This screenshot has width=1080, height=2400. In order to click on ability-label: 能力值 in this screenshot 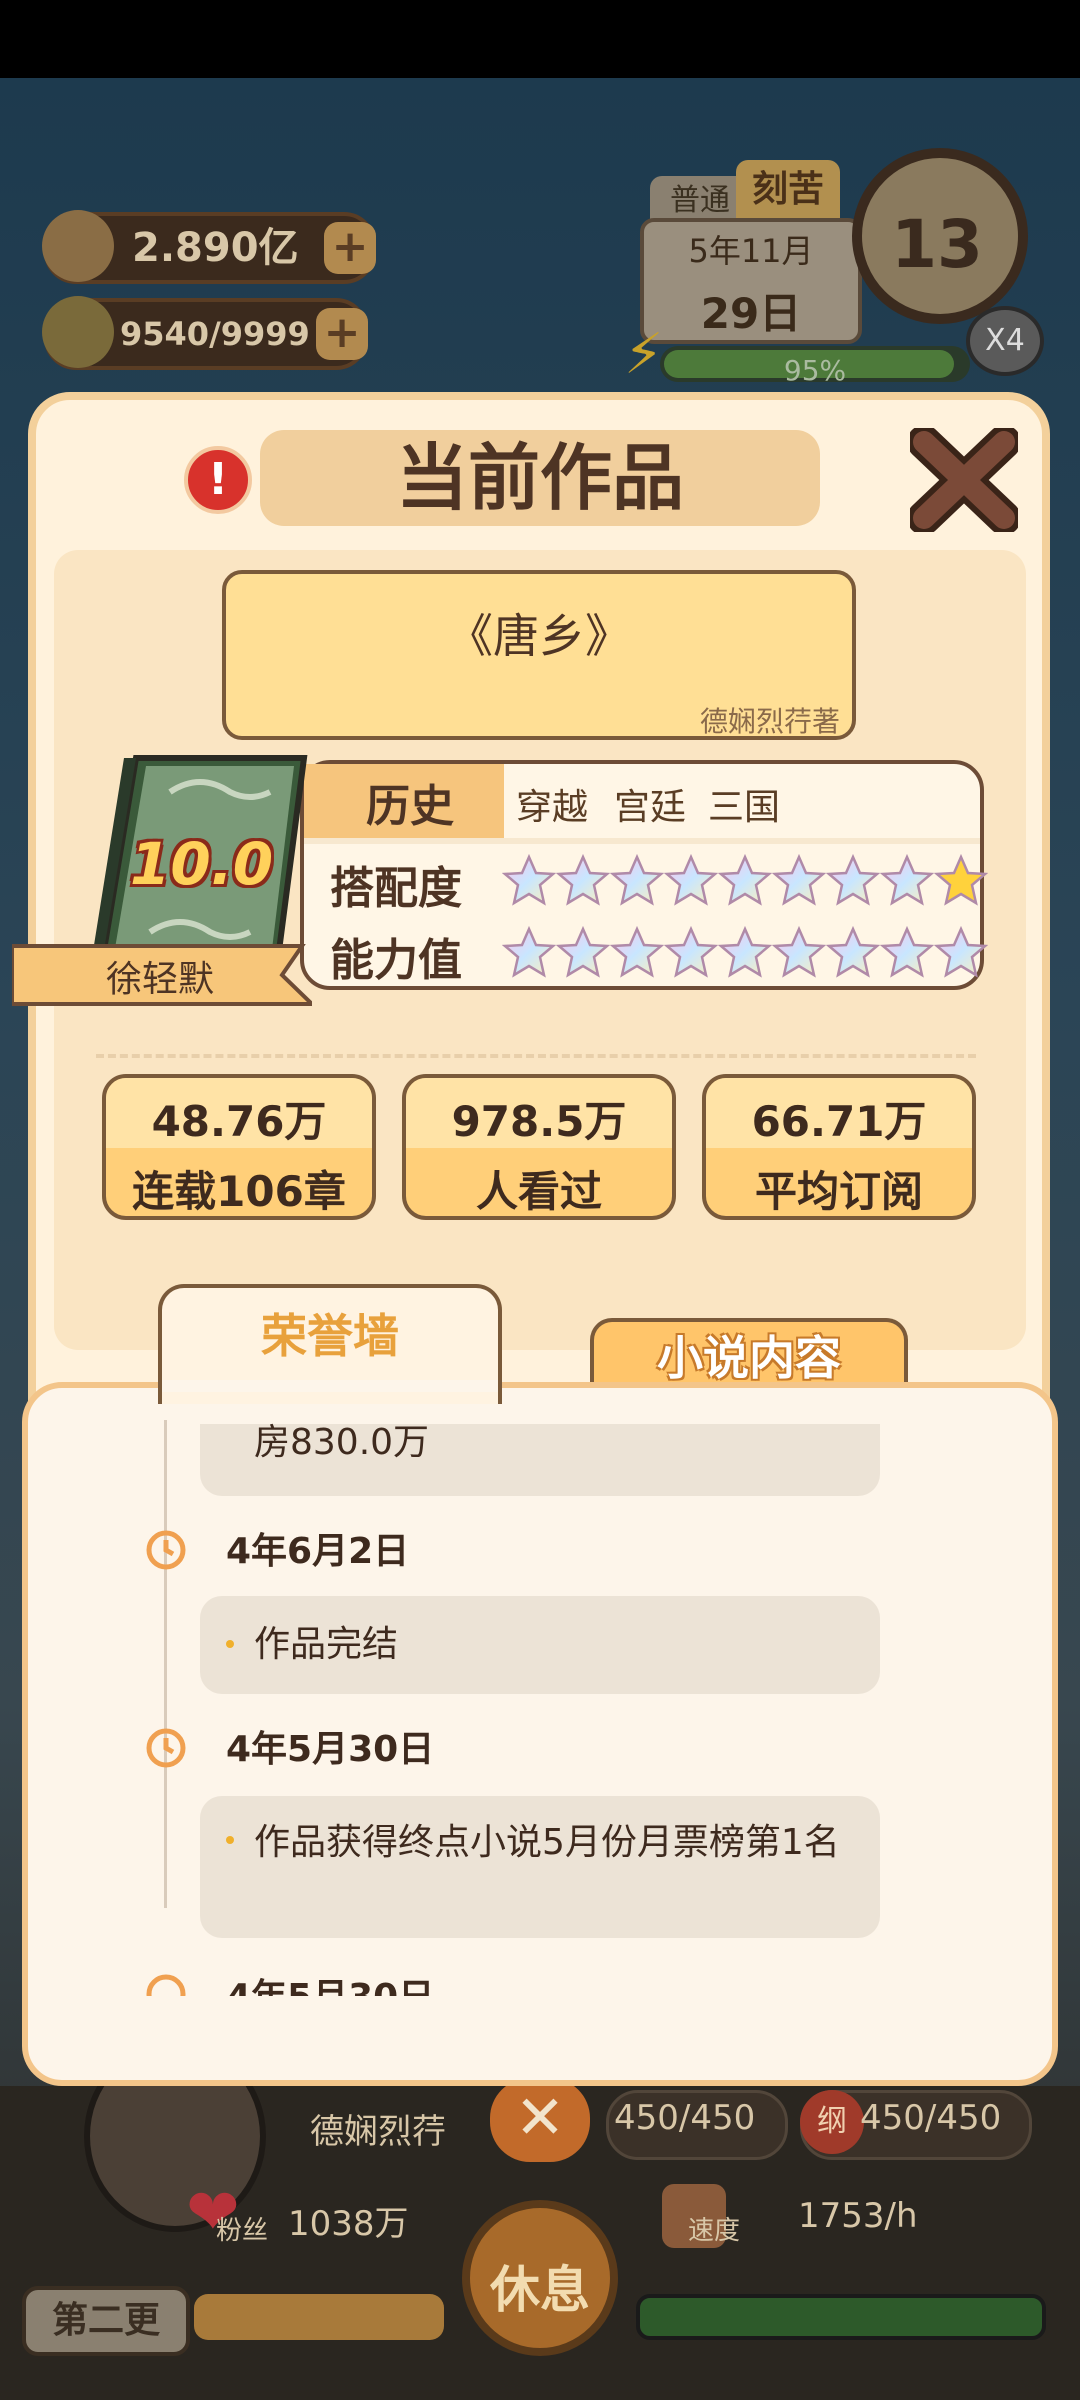, I will do `click(396, 960)`.